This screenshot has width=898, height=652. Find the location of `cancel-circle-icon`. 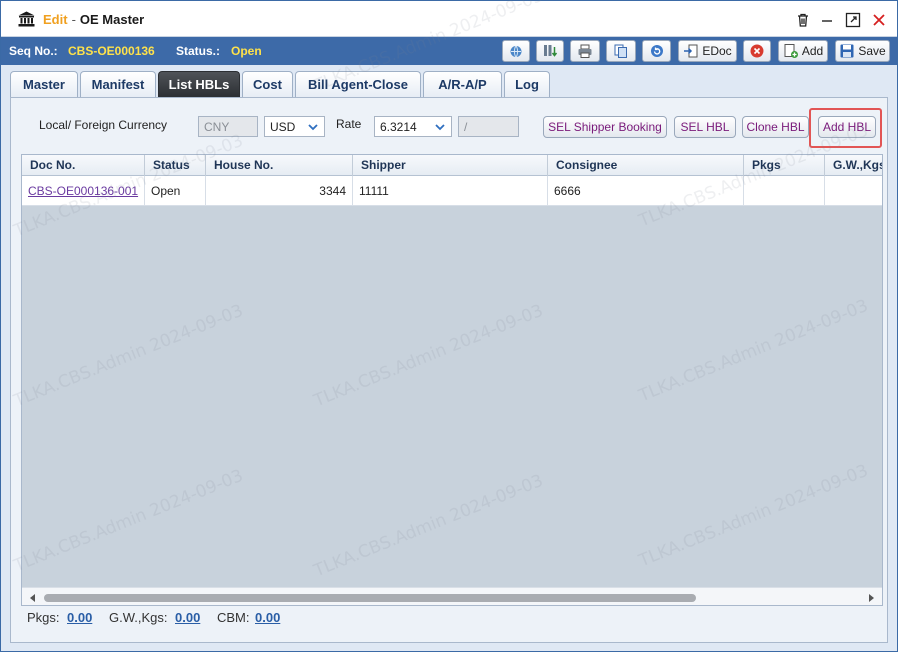

cancel-circle-icon is located at coordinates (757, 51).